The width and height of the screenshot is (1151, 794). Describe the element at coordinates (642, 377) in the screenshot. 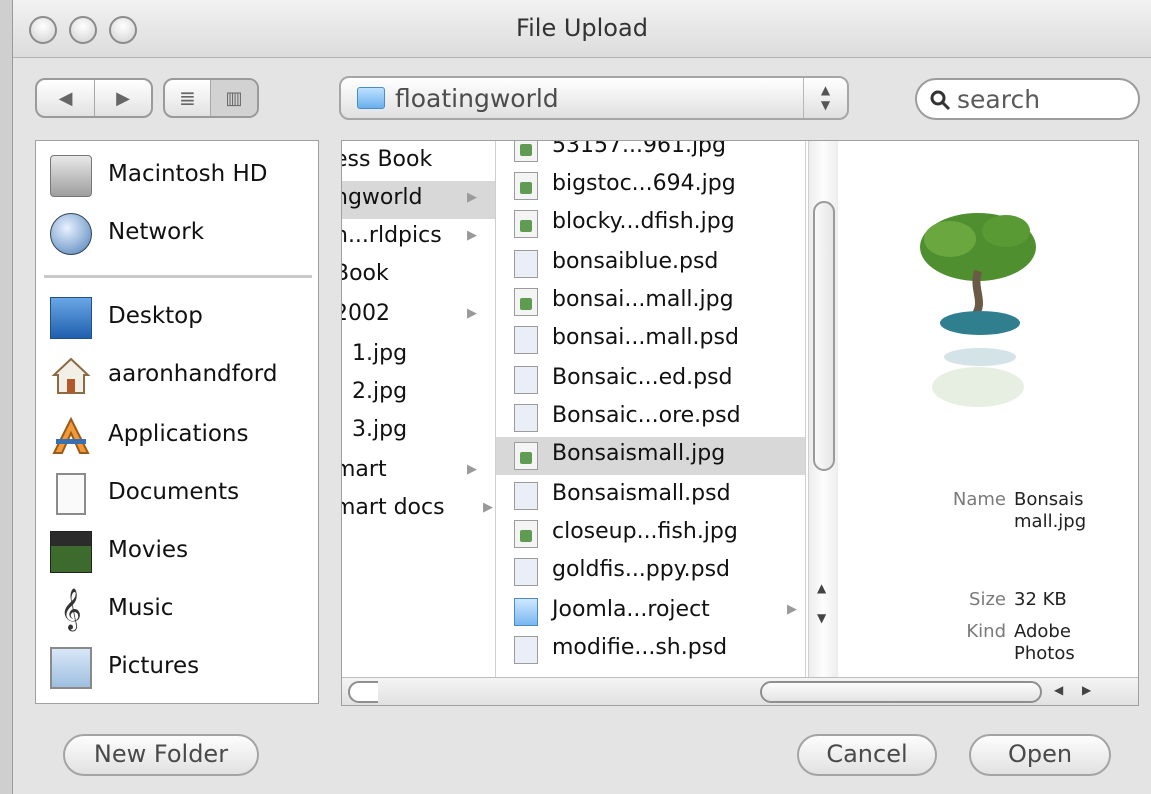

I see `item-label: Bonsaic...ed.psd` at that location.